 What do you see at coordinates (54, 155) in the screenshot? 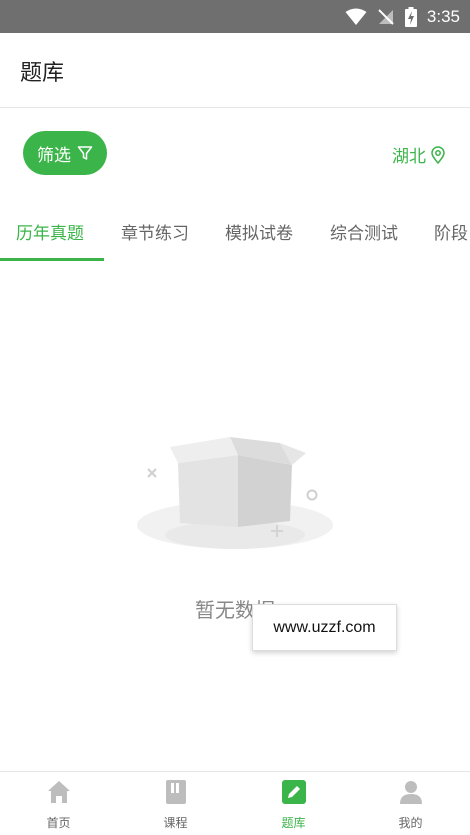
I see `filter-label: 筛选` at bounding box center [54, 155].